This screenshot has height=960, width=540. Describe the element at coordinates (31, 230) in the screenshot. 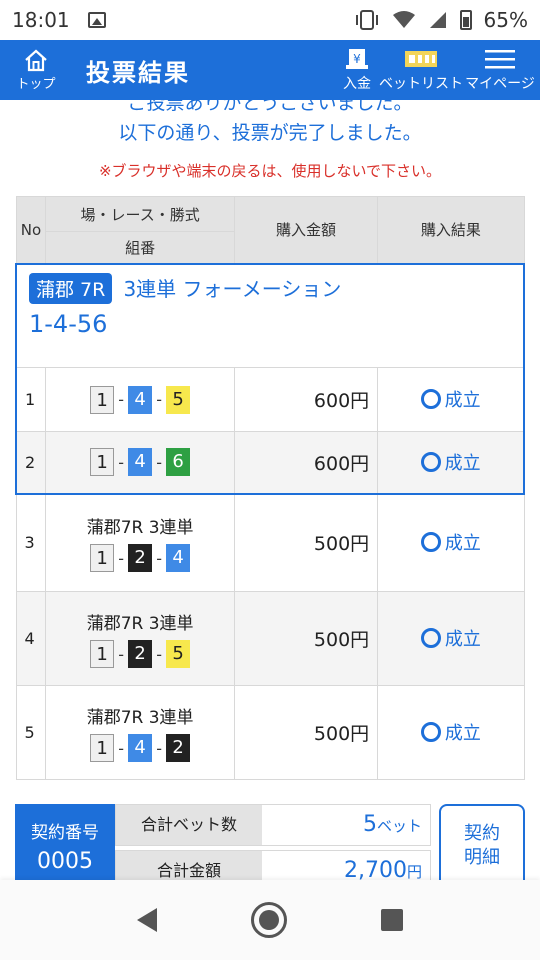

I see `col-no: No` at that location.